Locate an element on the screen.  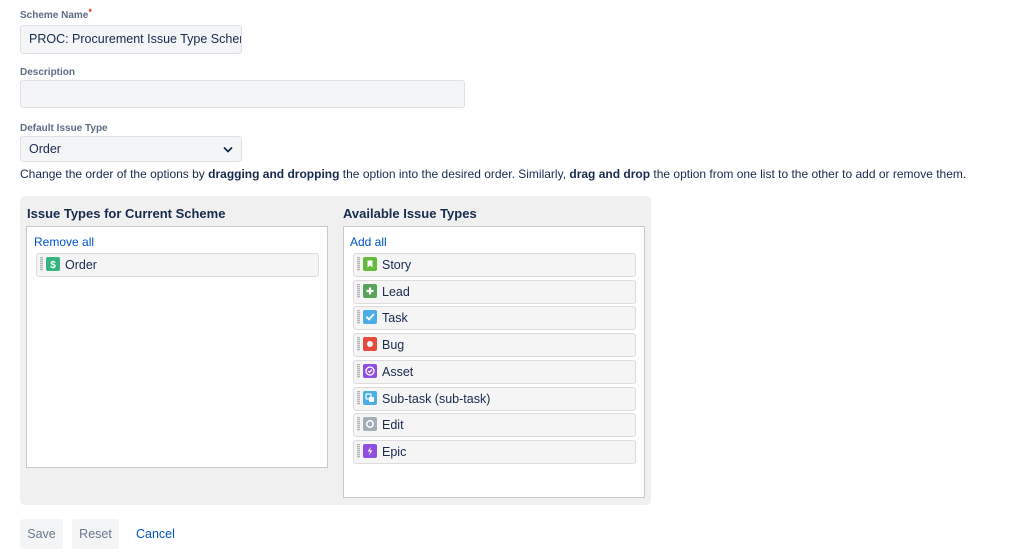
scheme-name-label-text: Scheme Name is located at coordinates (54, 15).